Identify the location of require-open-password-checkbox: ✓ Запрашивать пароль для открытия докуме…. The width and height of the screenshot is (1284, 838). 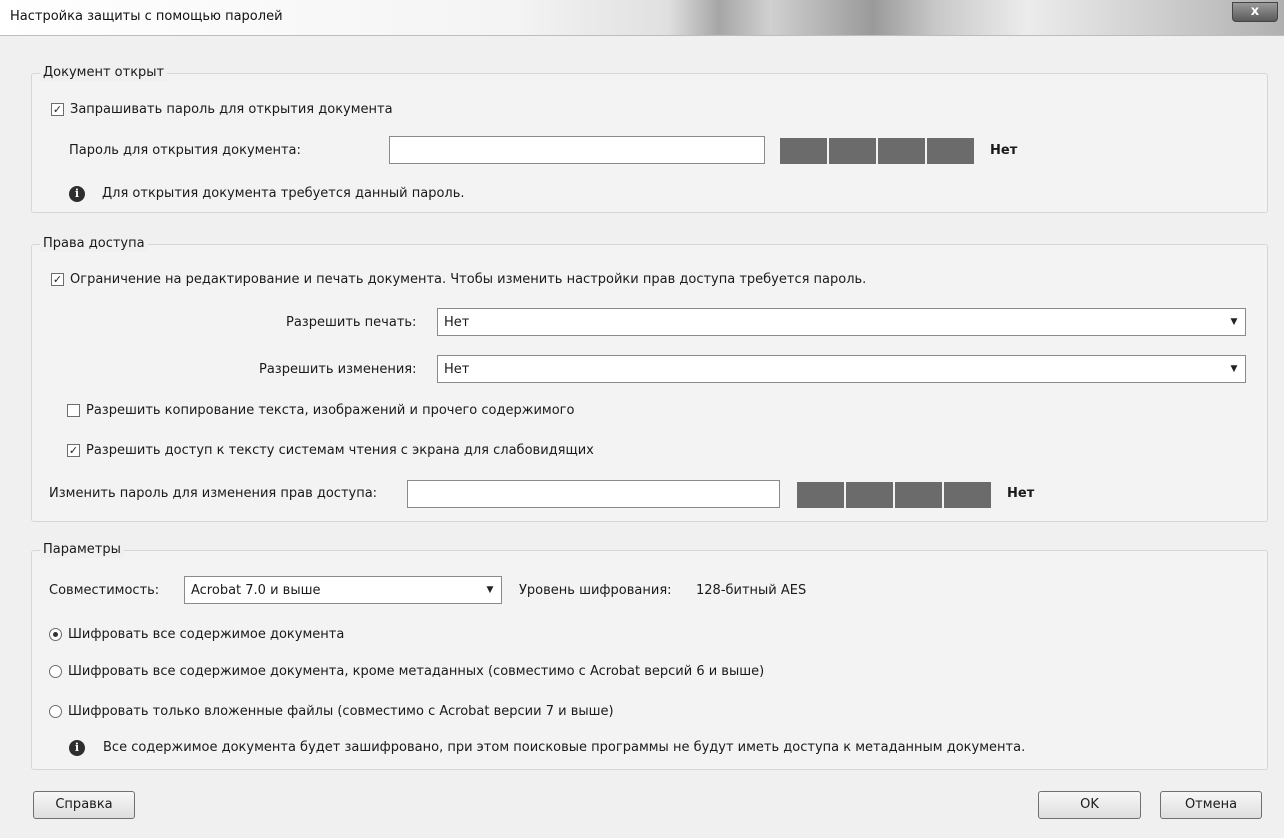
(222, 109).